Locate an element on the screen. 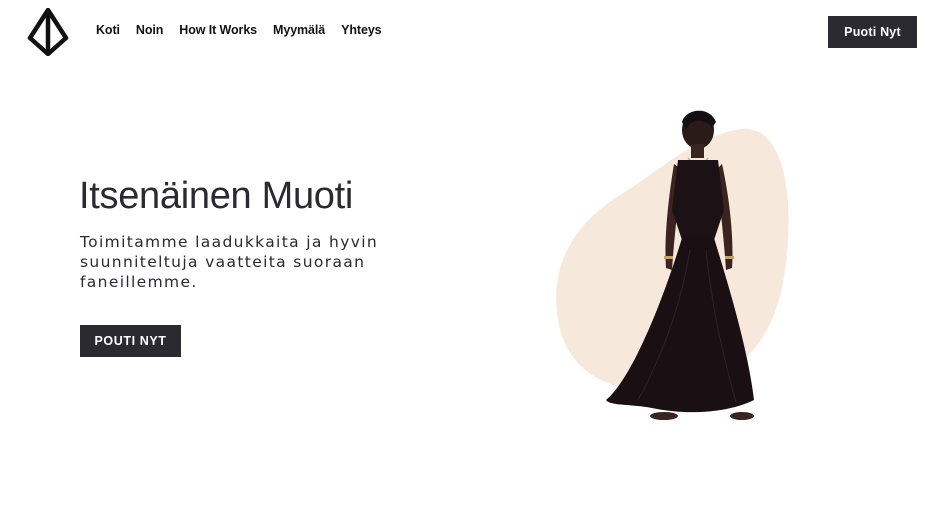  model-in-black-dress-illustration is located at coordinates (672, 265).